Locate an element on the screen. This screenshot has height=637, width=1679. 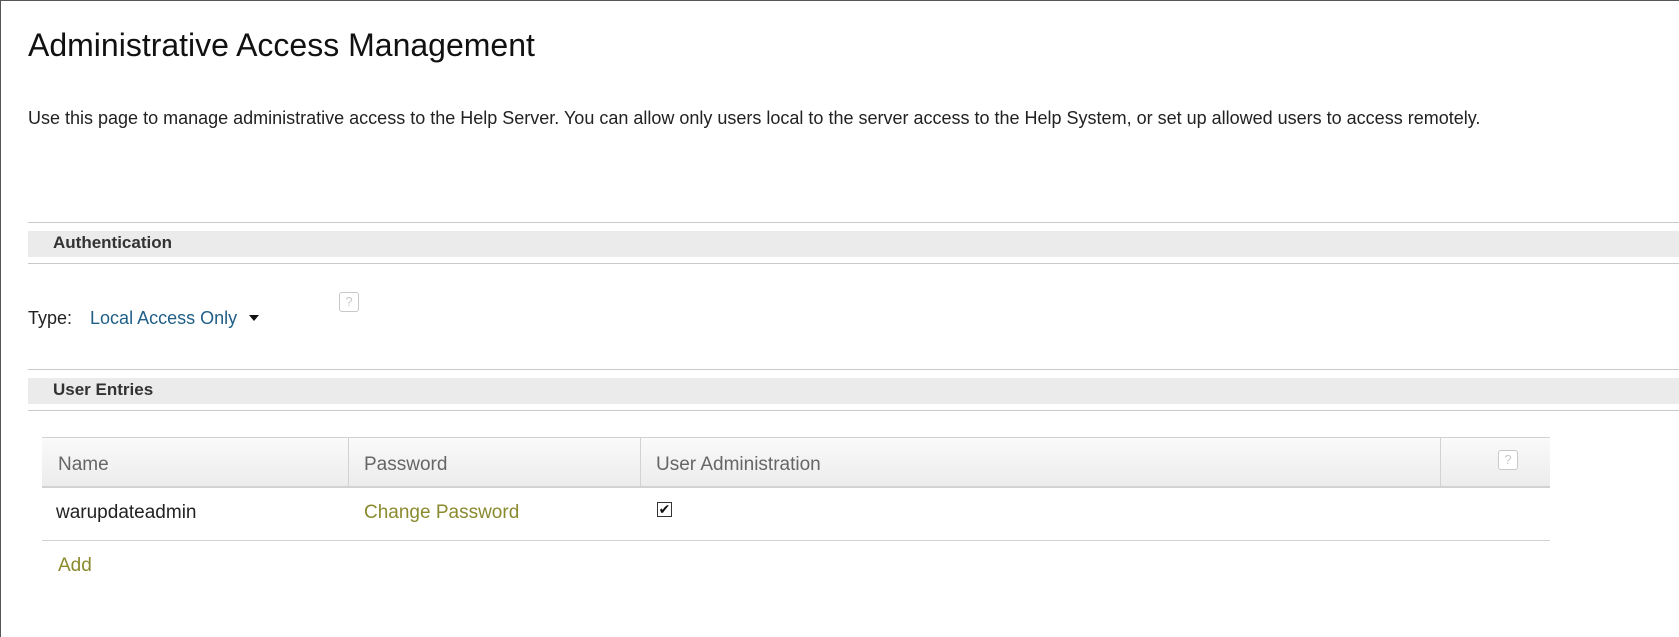
dropdown-caret-icon is located at coordinates (254, 318).